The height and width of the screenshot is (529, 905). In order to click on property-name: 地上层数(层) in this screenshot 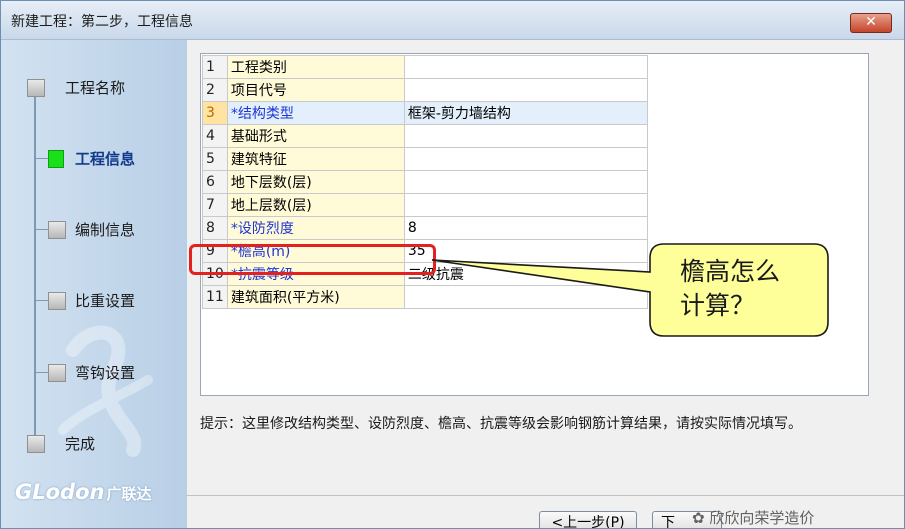, I will do `click(315, 205)`.